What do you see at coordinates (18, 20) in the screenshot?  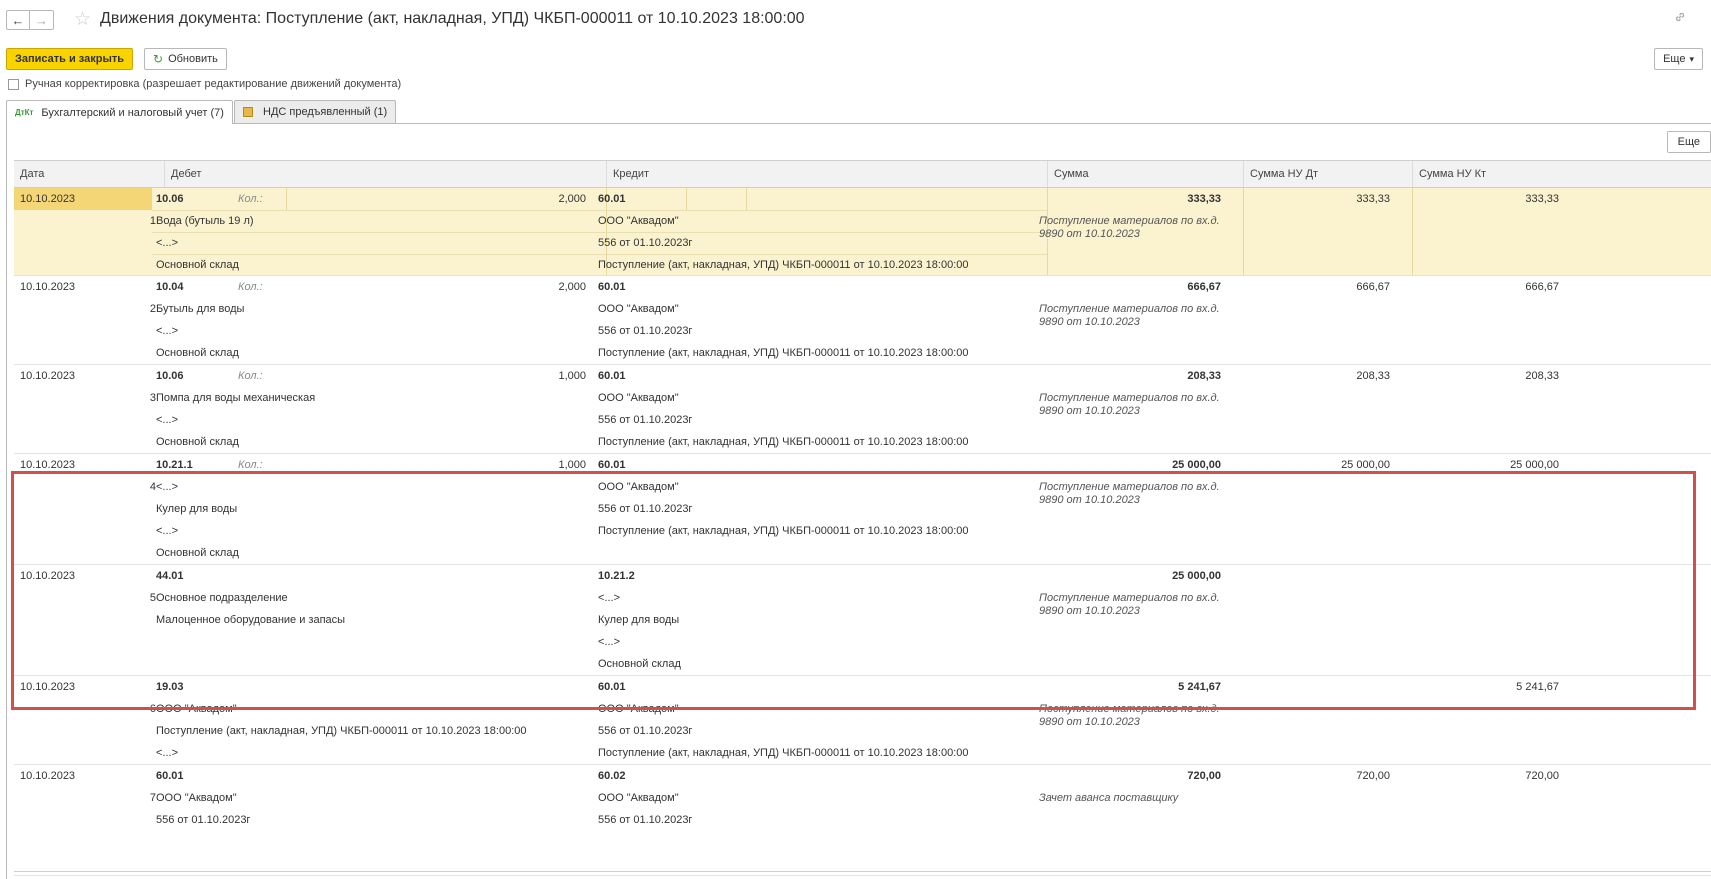 I see `back-button: ←` at bounding box center [18, 20].